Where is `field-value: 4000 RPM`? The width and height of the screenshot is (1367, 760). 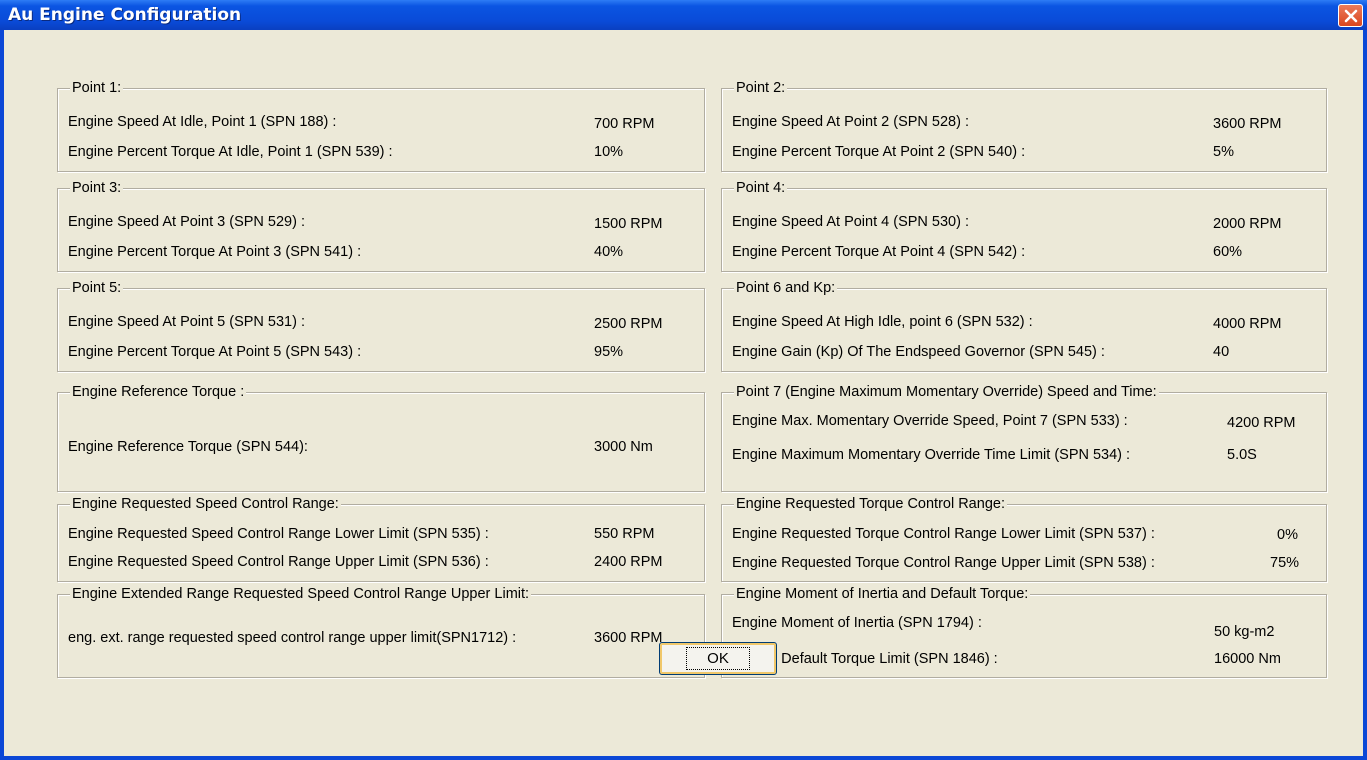 field-value: 4000 RPM is located at coordinates (1247, 324).